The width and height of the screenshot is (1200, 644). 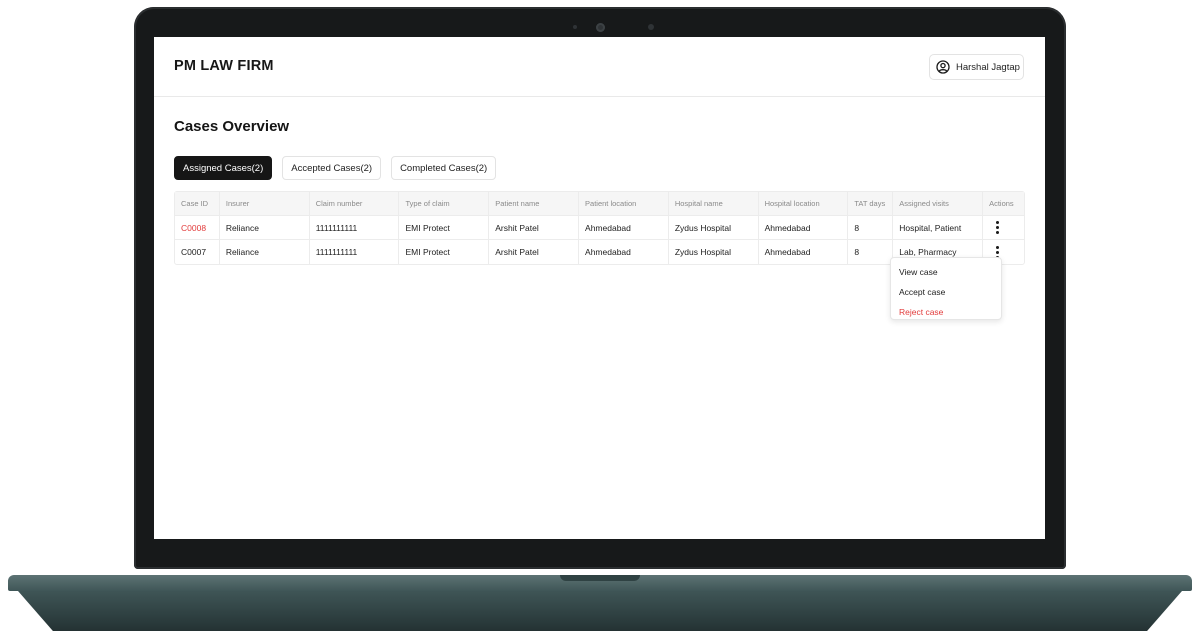 I want to click on case-id-link: C0008, so click(x=197, y=227).